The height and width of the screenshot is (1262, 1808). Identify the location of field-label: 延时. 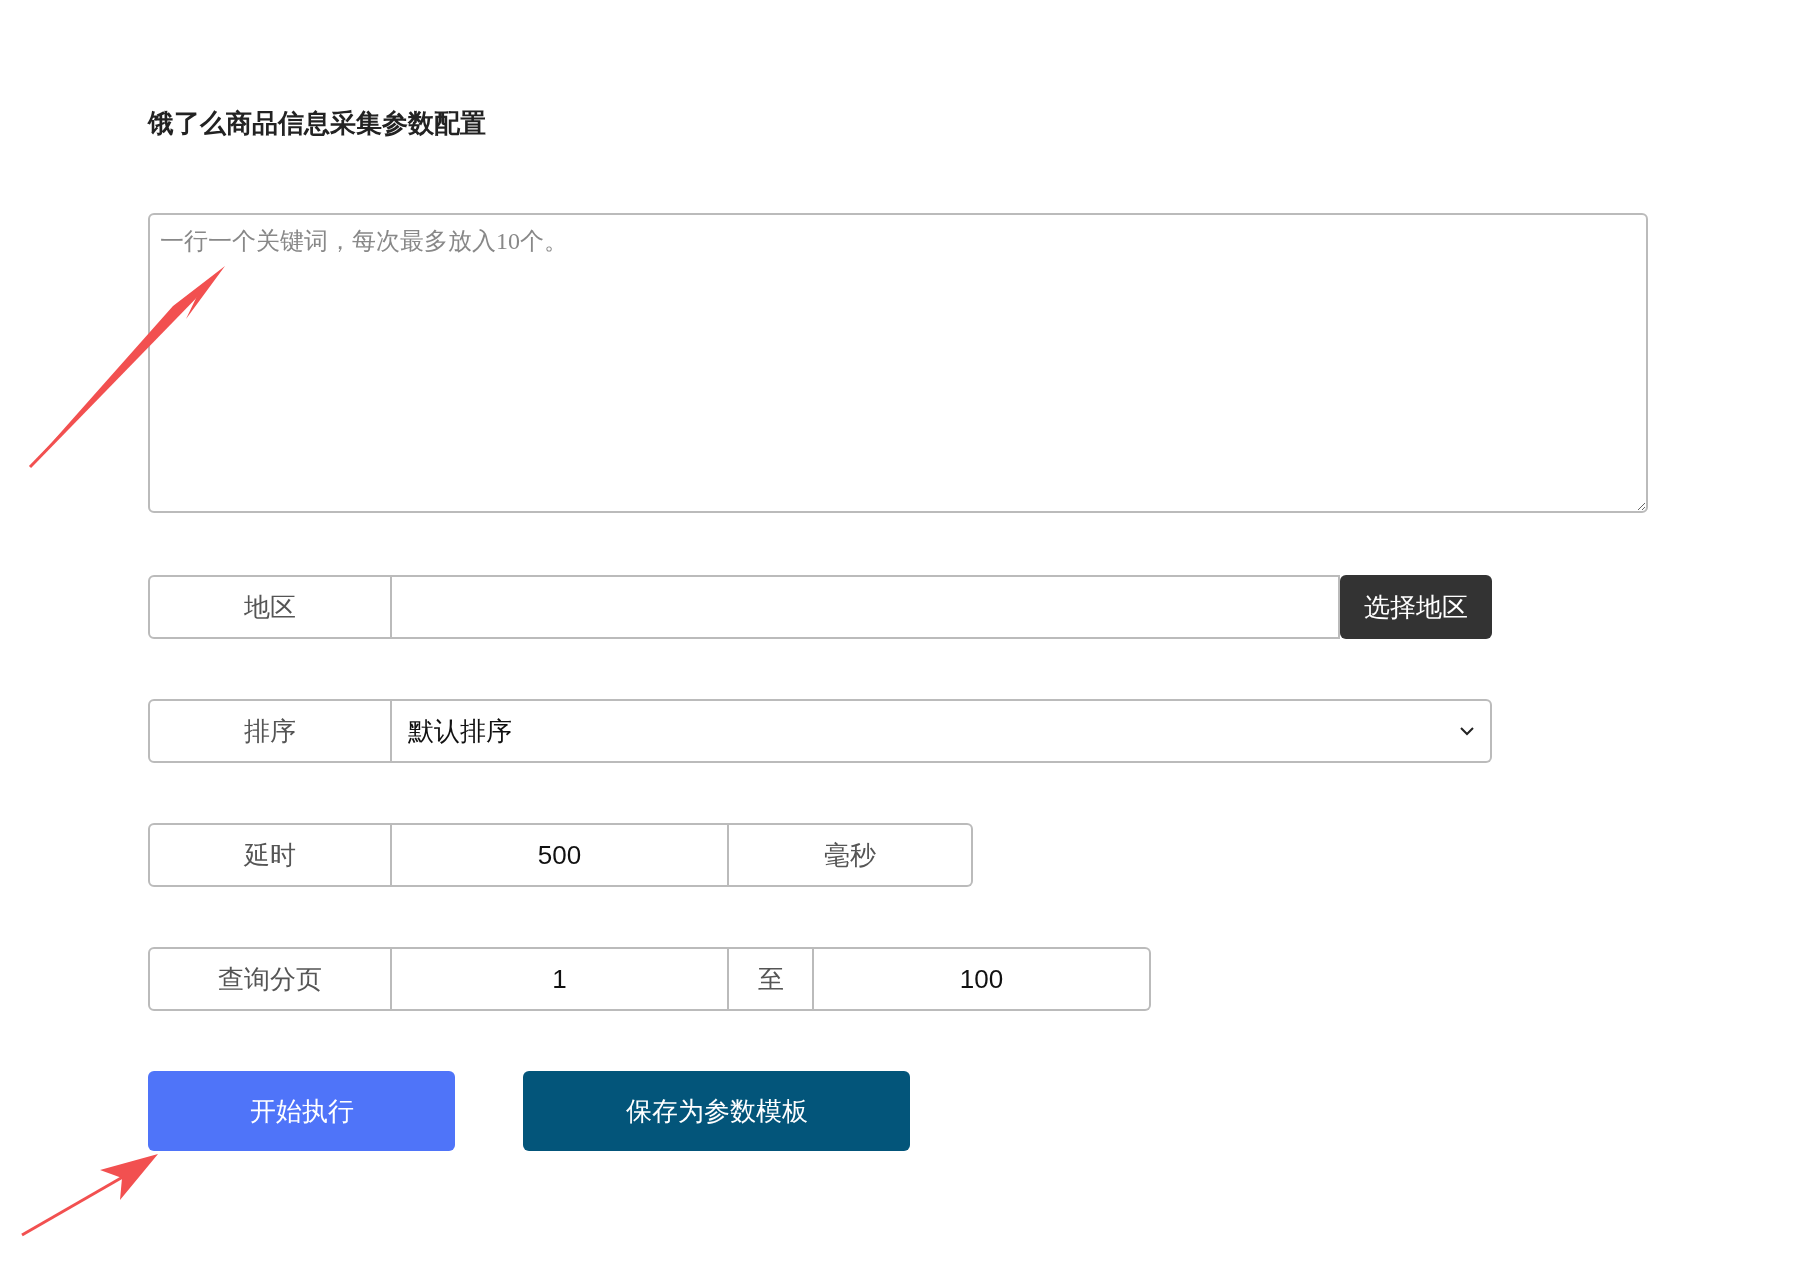
(270, 855).